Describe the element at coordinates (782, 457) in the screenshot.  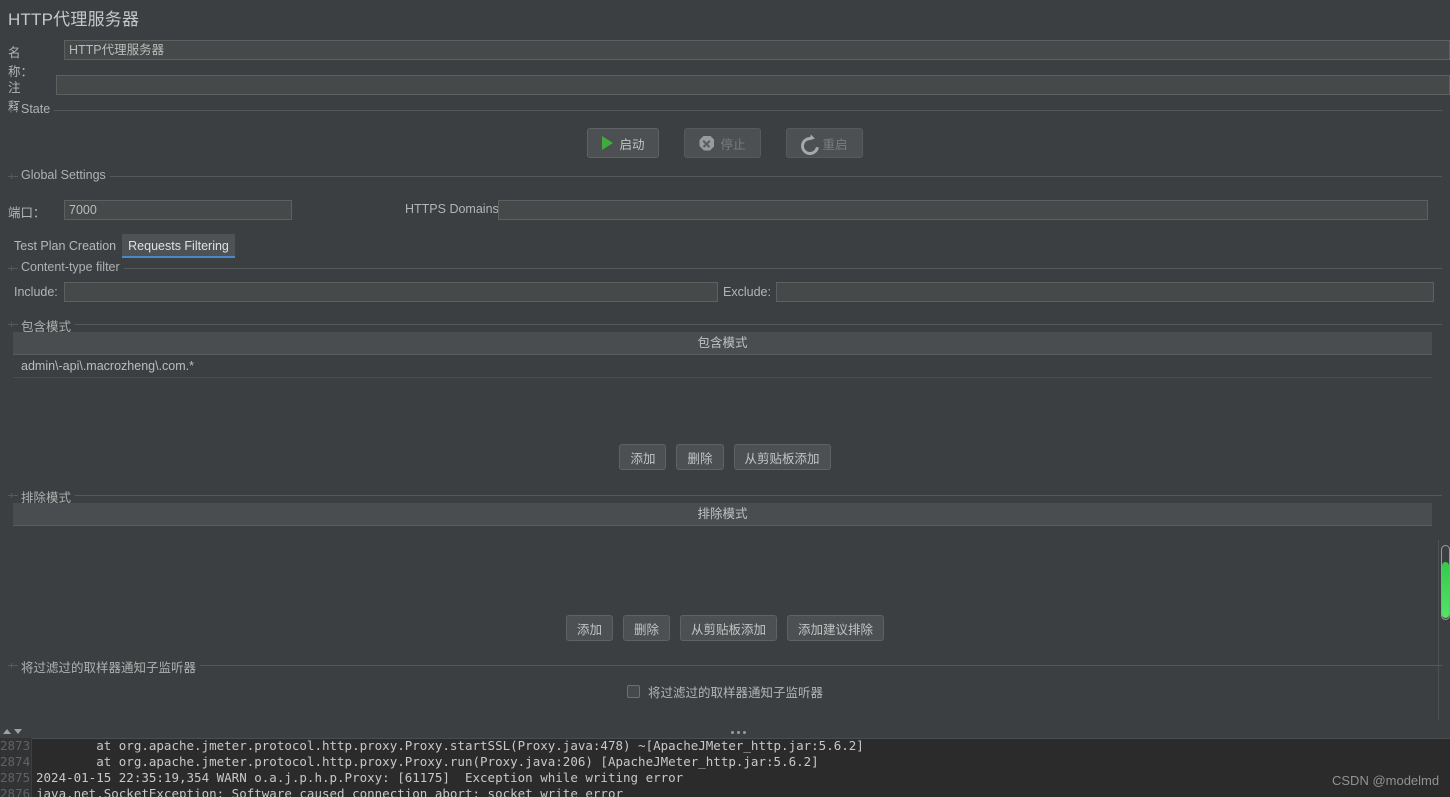
I see `include-add-from-clipboard-button: 从剪贴板添加` at that location.